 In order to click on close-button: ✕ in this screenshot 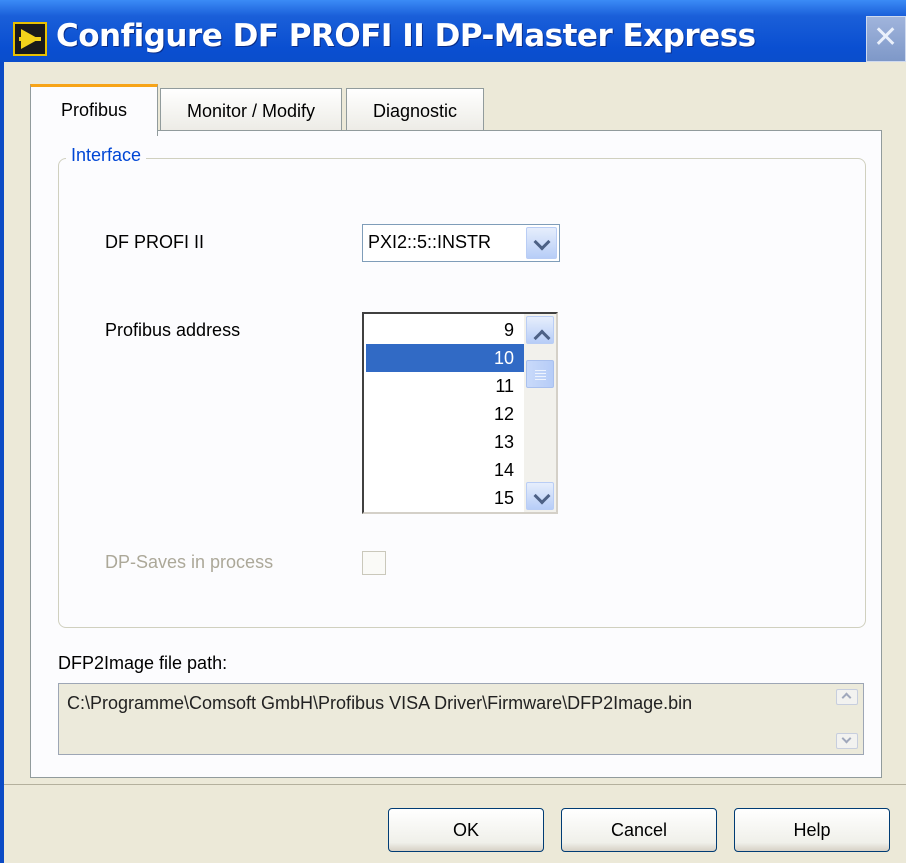, I will do `click(886, 39)`.